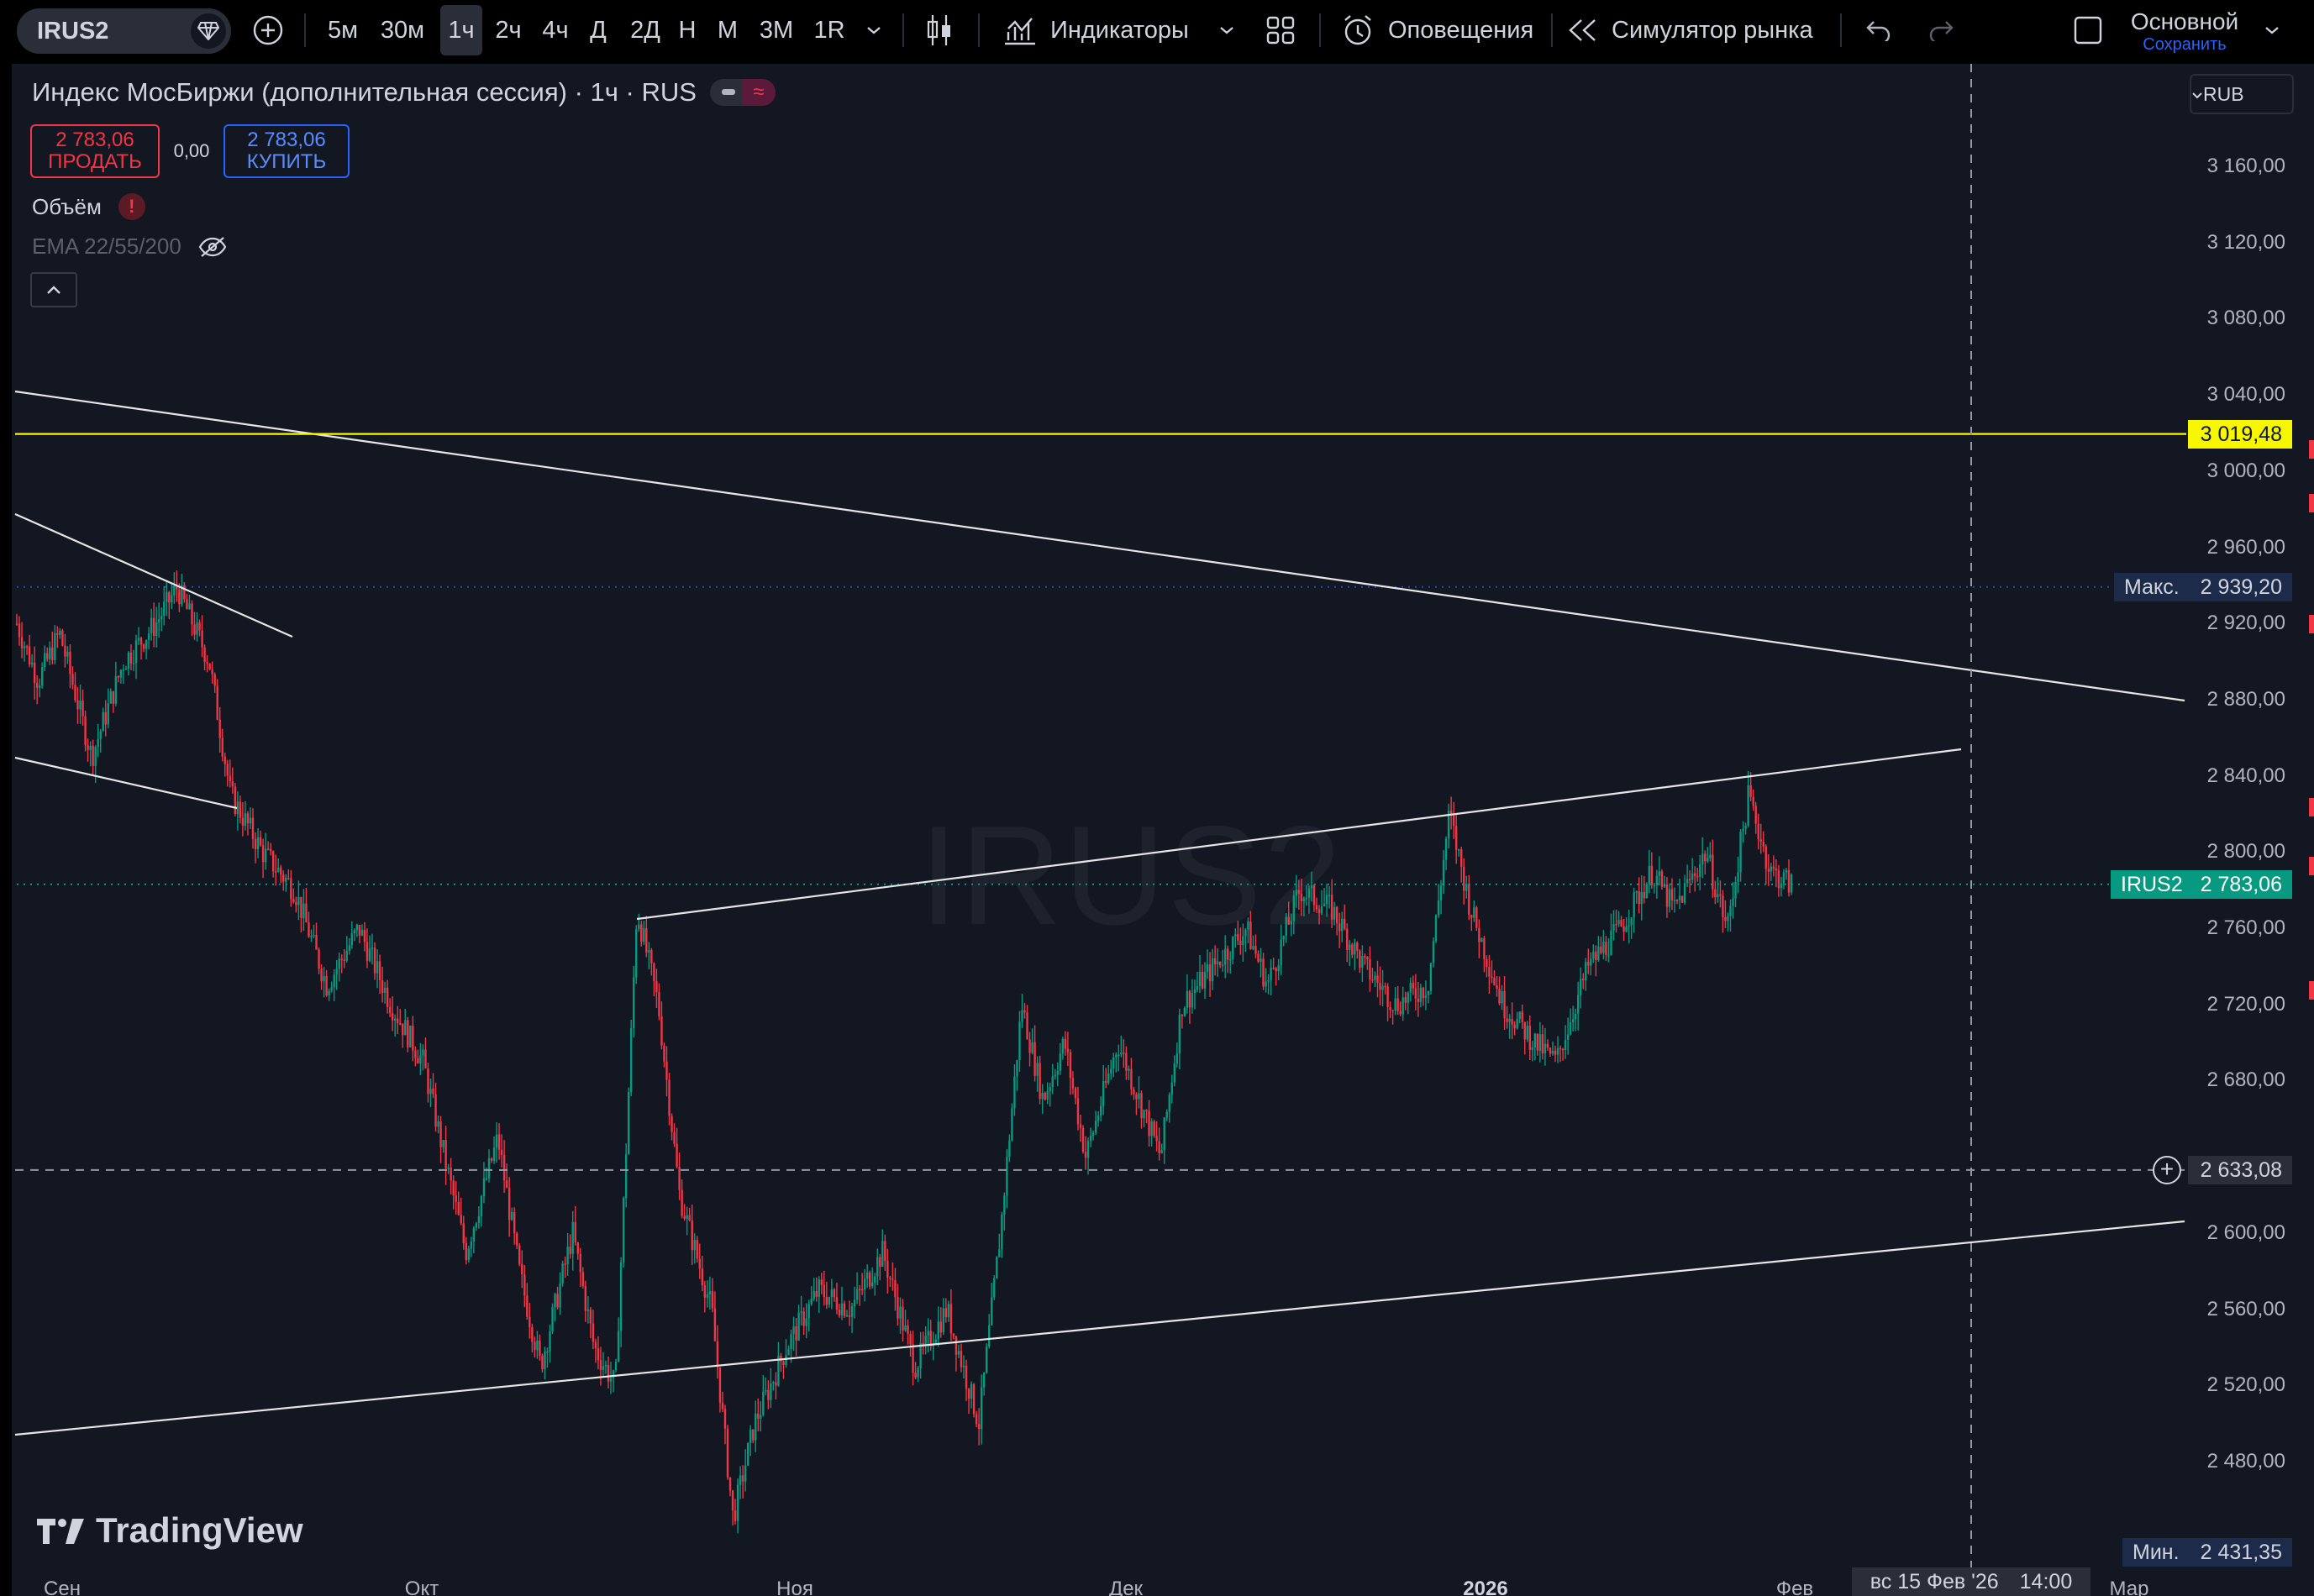 This screenshot has width=2314, height=1596. Describe the element at coordinates (2240, 1552) in the screenshot. I see `low-price-badge: 2 431,35` at that location.